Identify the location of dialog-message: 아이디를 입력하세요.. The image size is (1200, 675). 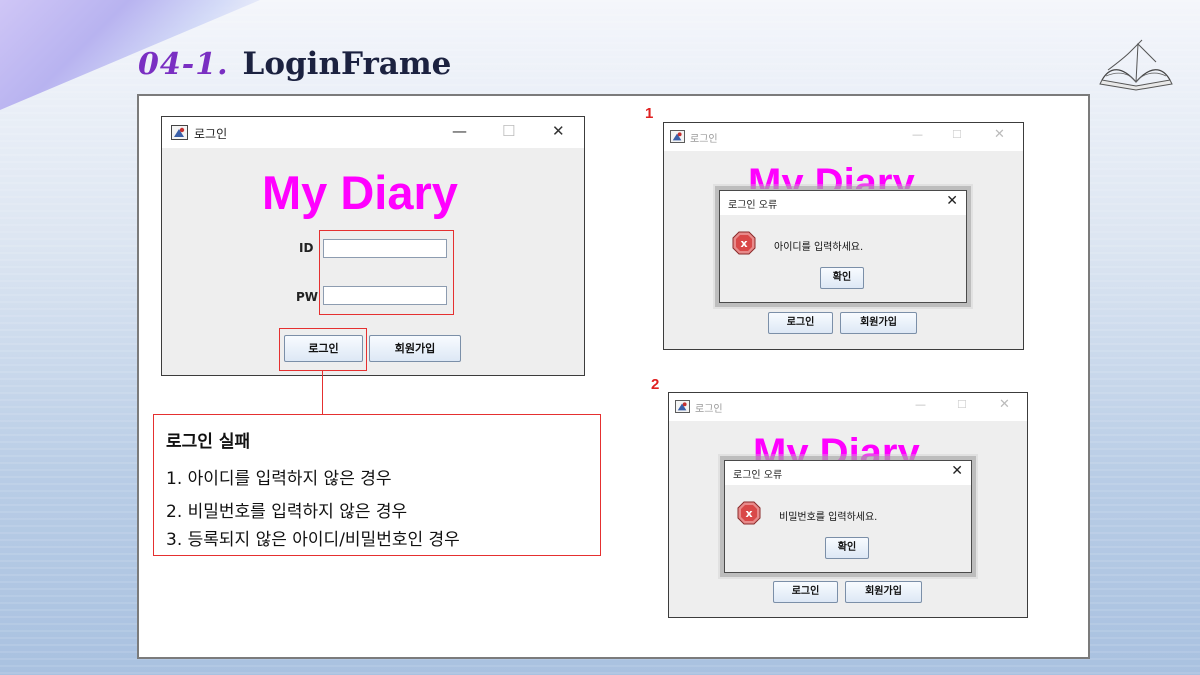
(819, 247).